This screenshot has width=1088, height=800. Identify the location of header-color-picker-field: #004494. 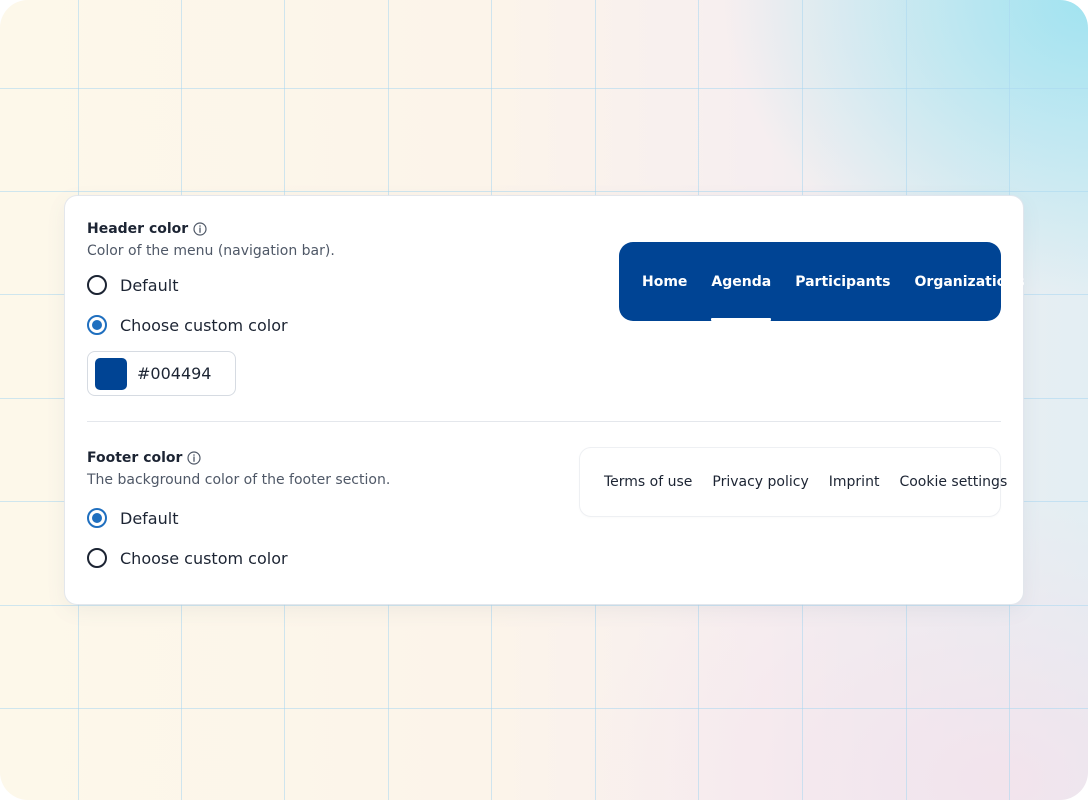
(161, 373).